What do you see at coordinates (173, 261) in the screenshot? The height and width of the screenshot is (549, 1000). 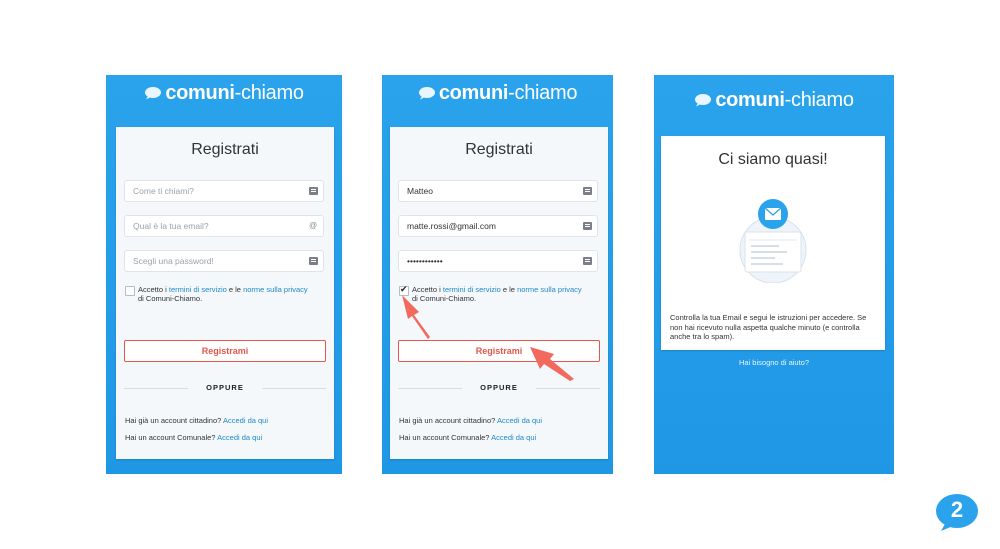 I see `password-placeholder: Scegli una password!` at bounding box center [173, 261].